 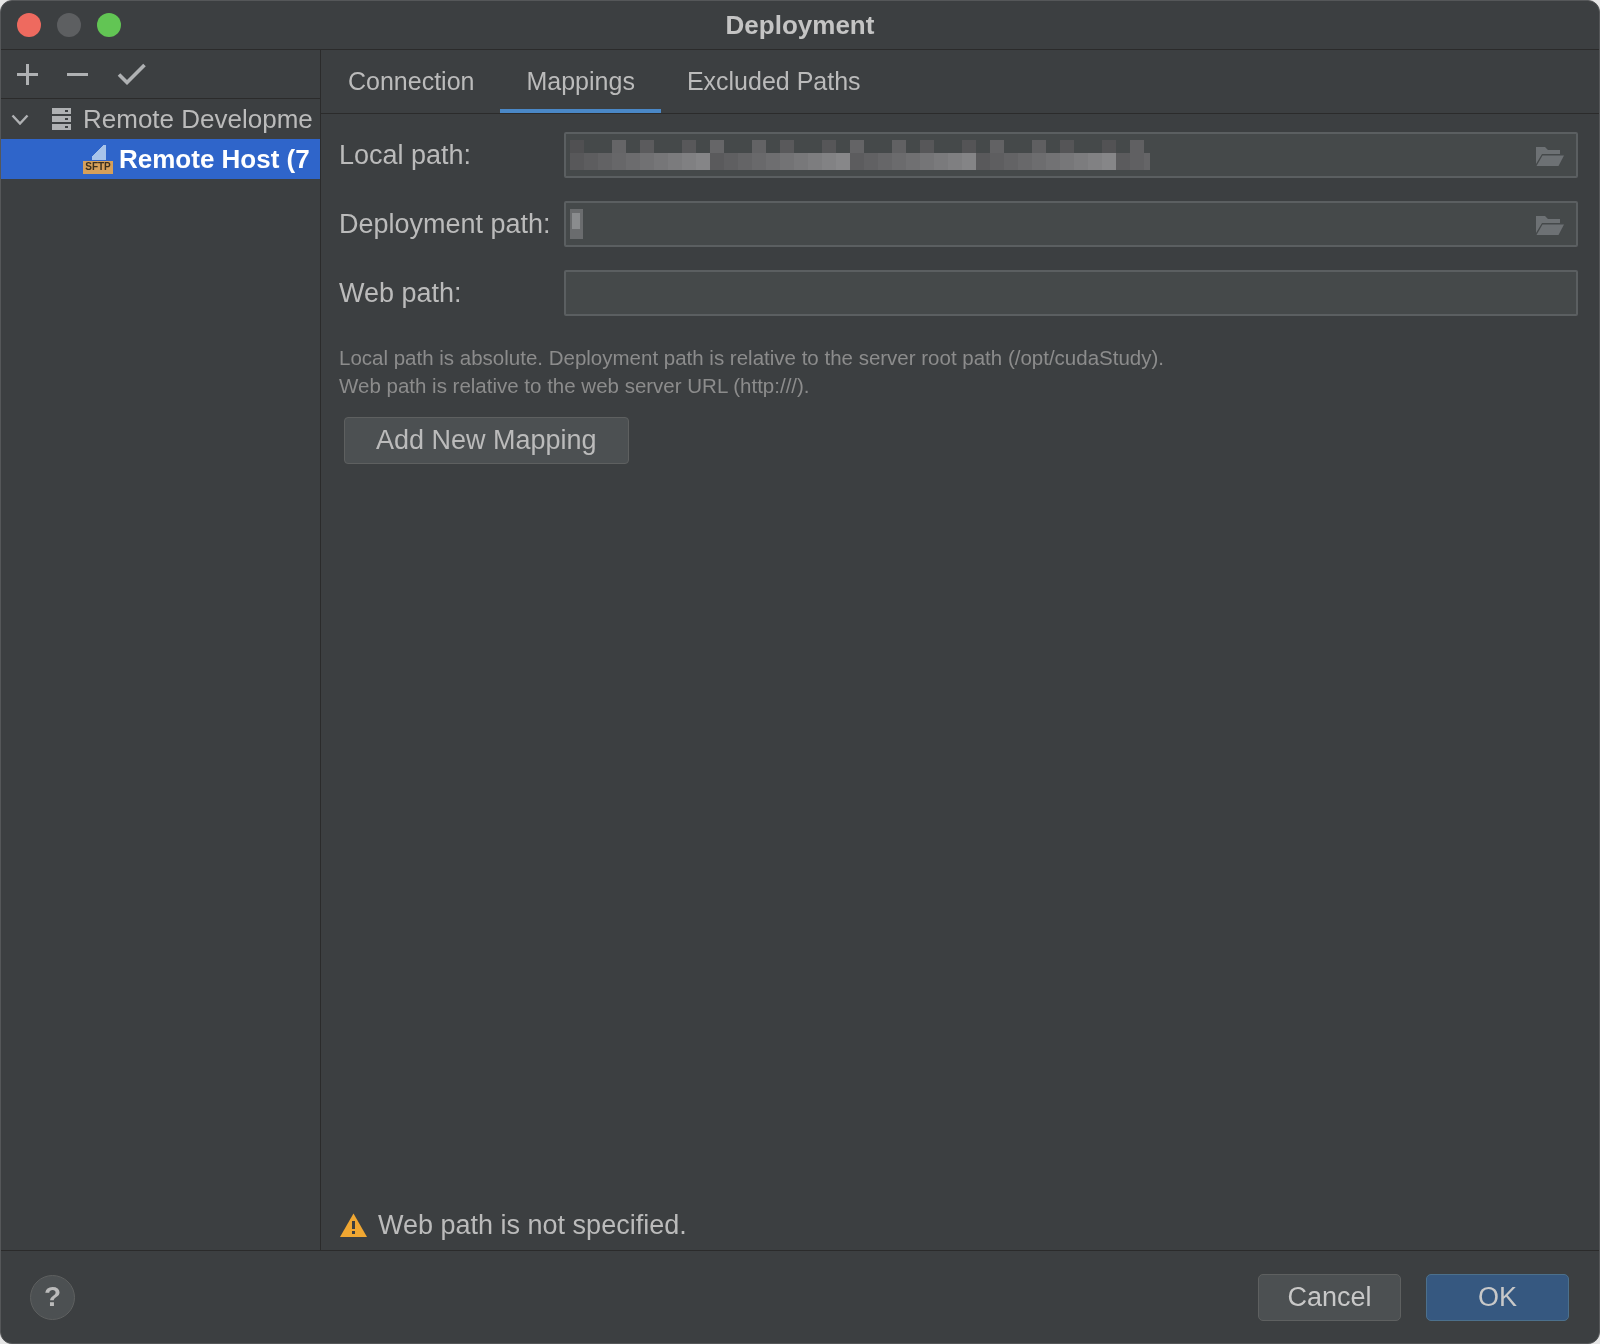 What do you see at coordinates (411, 81) in the screenshot?
I see `tab: Connection` at bounding box center [411, 81].